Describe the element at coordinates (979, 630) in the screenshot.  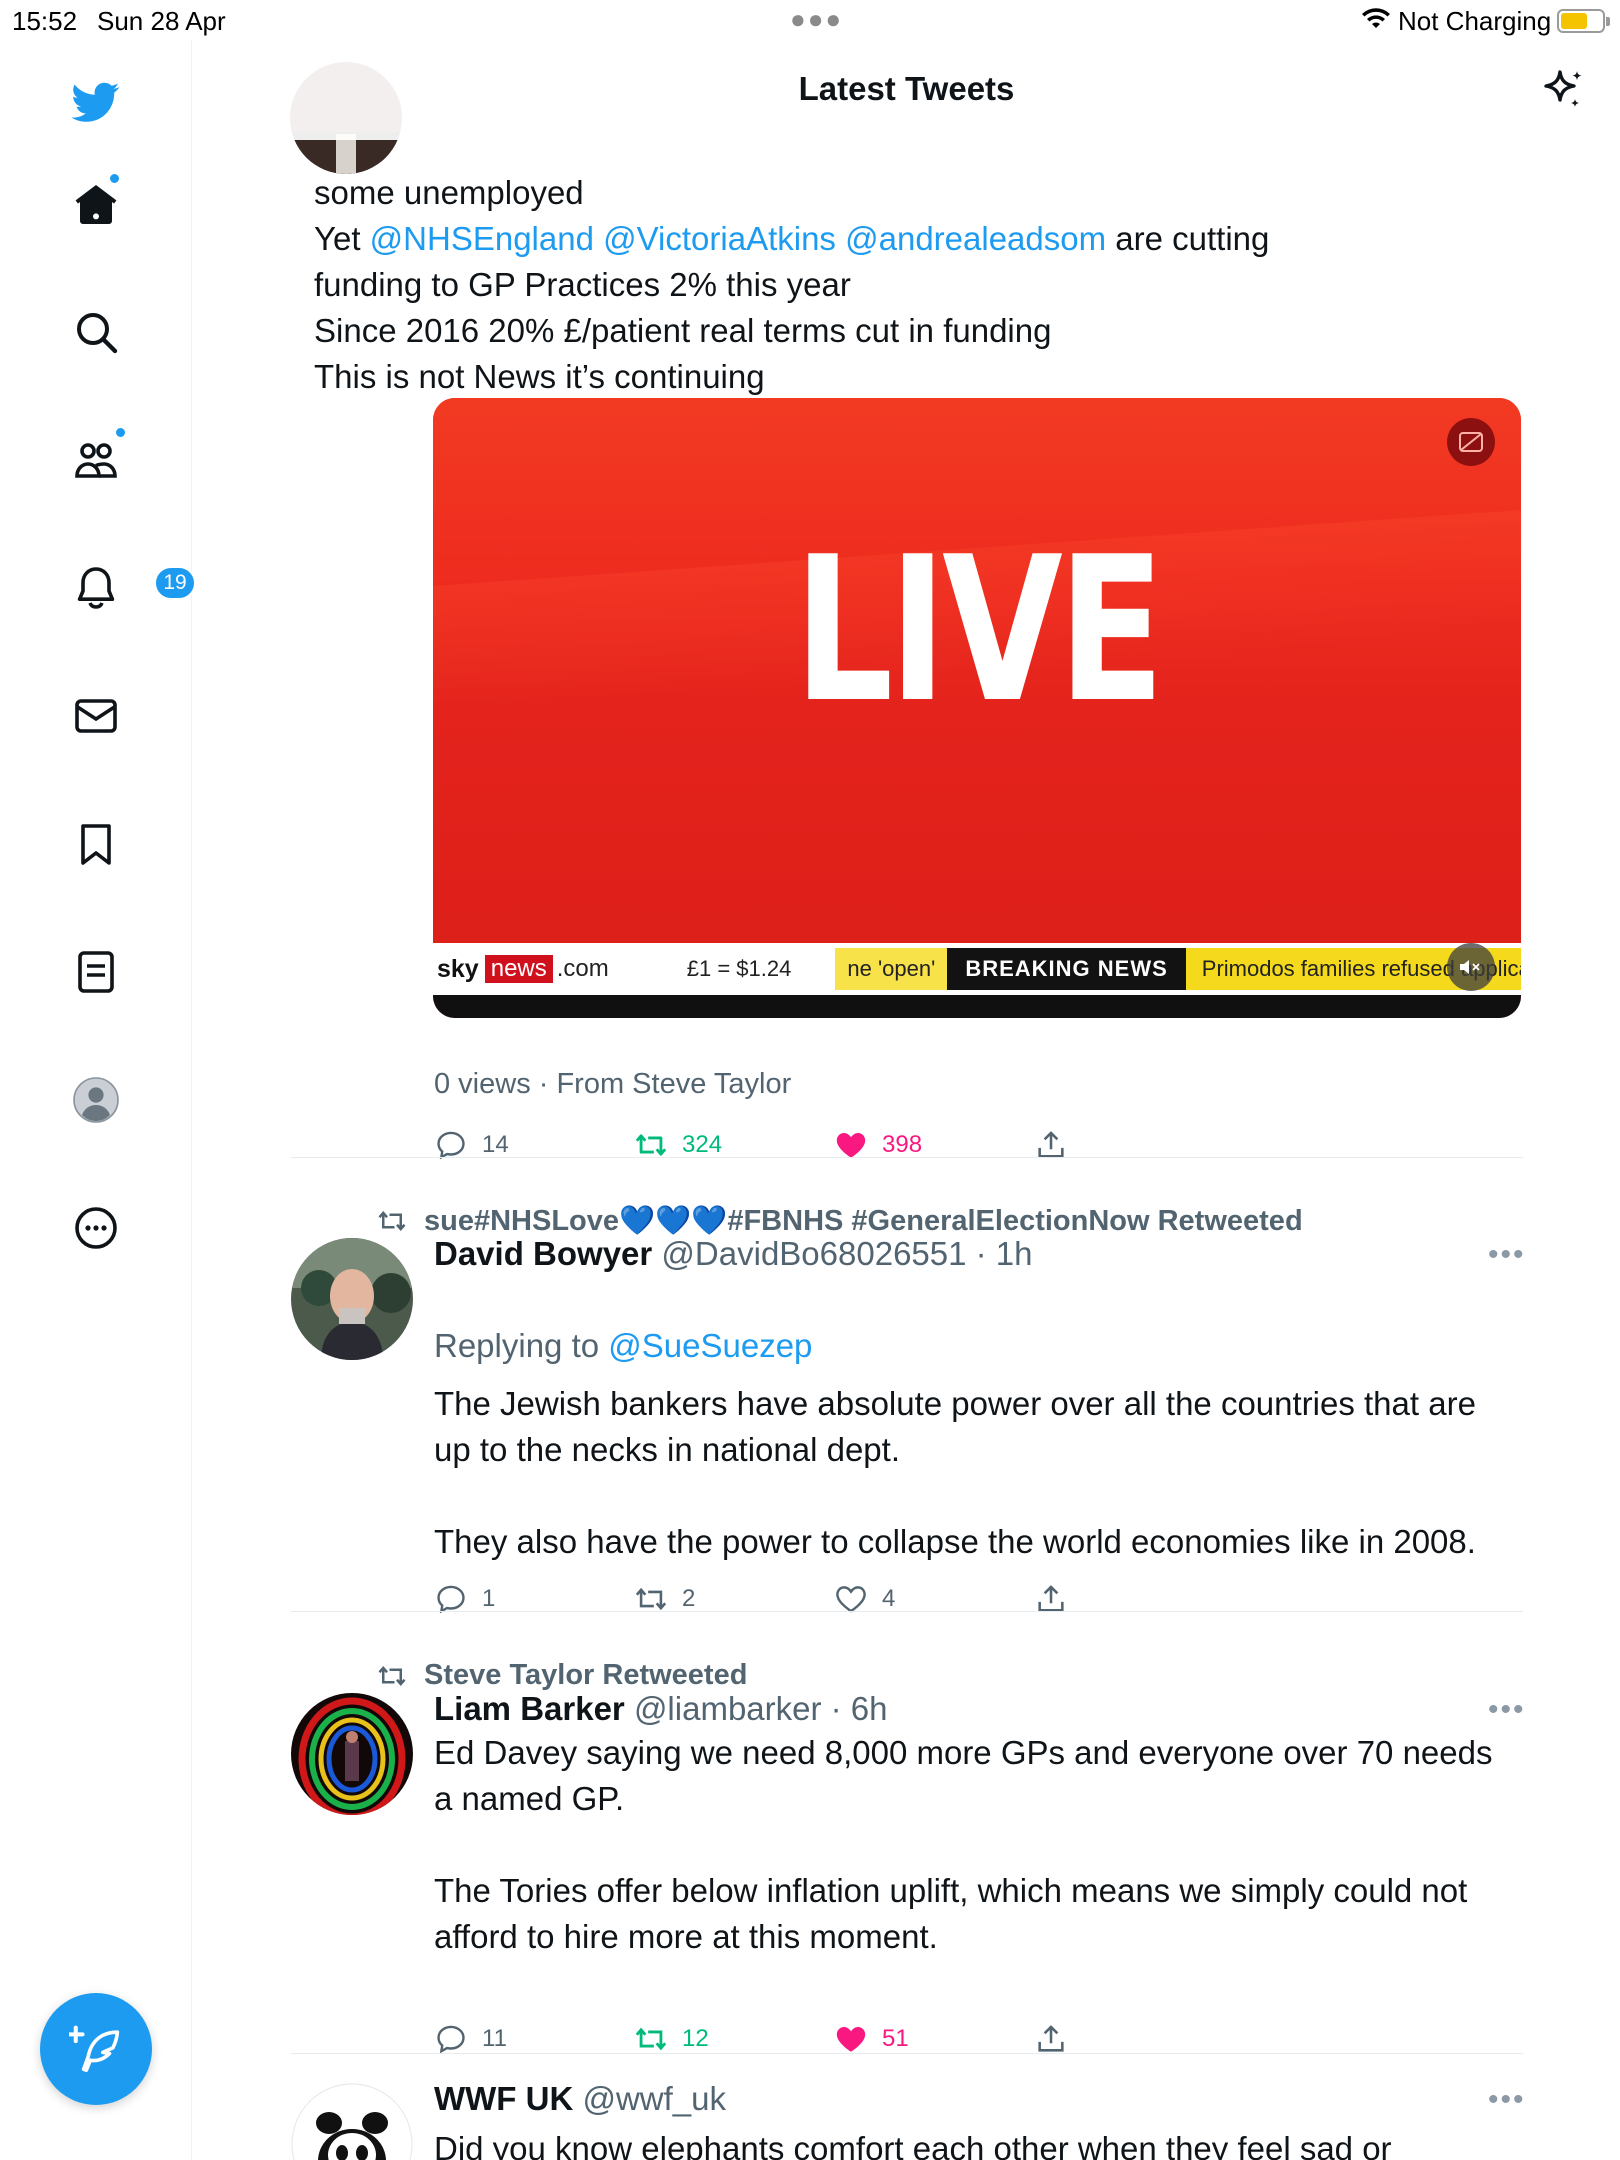
I see `video-live-text: LIVE` at that location.